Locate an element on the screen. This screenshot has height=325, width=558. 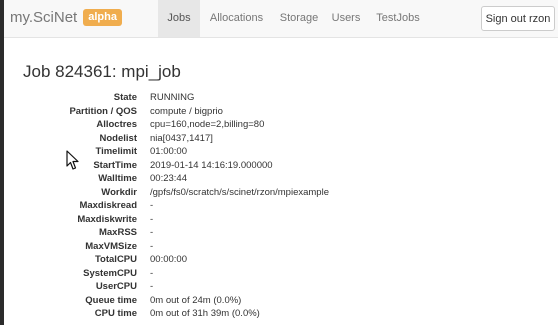
detail-row: Walltime 00:23:44 is located at coordinates (281, 179).